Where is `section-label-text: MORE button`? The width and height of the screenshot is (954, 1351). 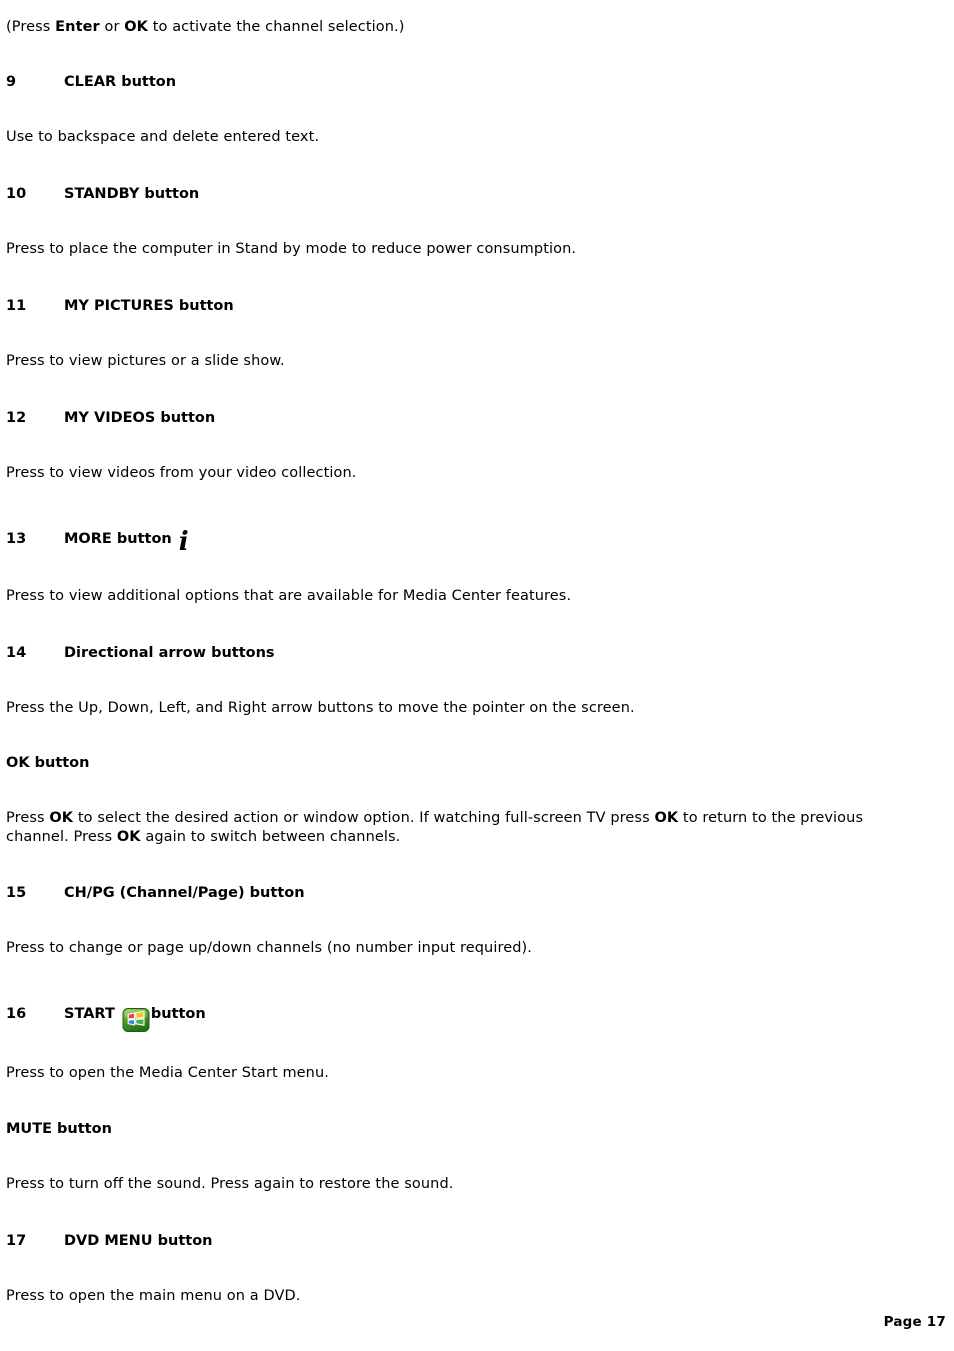
section-label-text: MORE button is located at coordinates (118, 539).